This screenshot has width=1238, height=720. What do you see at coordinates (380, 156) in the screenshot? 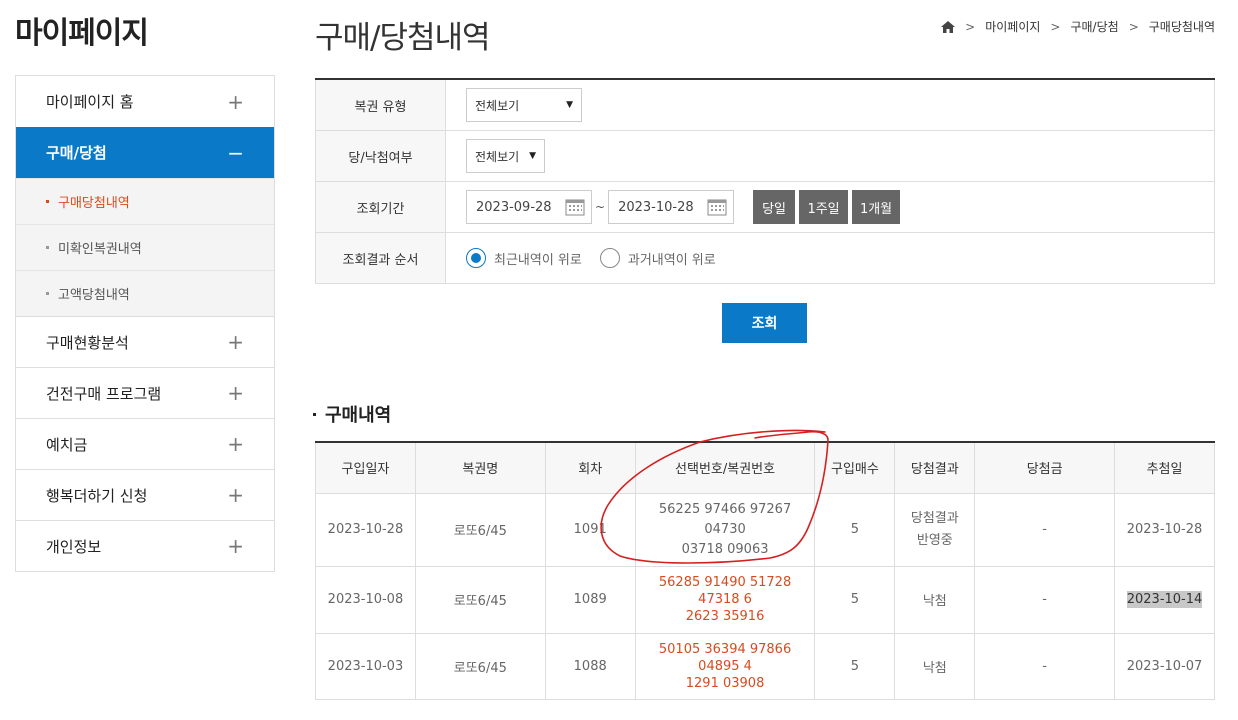
I see `form-label: 당/낙첨여부` at bounding box center [380, 156].